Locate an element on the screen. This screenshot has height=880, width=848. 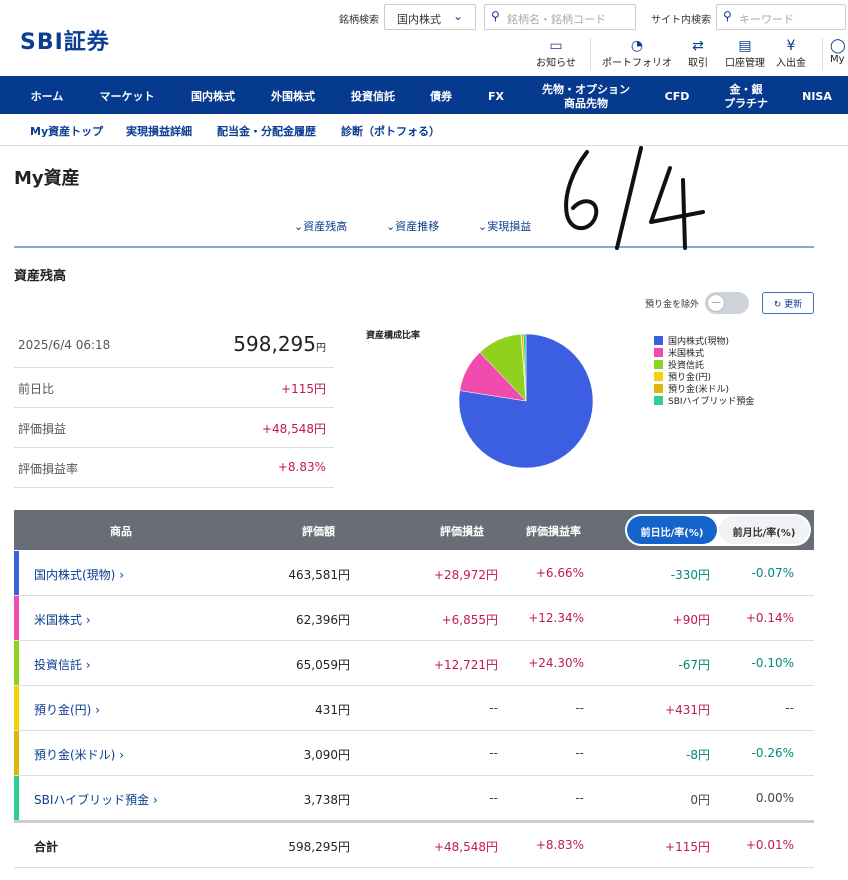
user-icon: ◯ is located at coordinates (838, 46).